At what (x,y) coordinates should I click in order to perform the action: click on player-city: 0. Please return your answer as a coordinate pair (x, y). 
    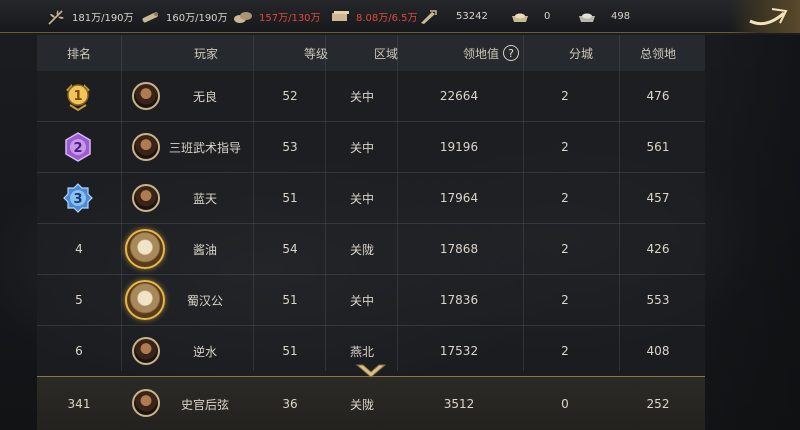
    Looking at the image, I should click on (565, 404).